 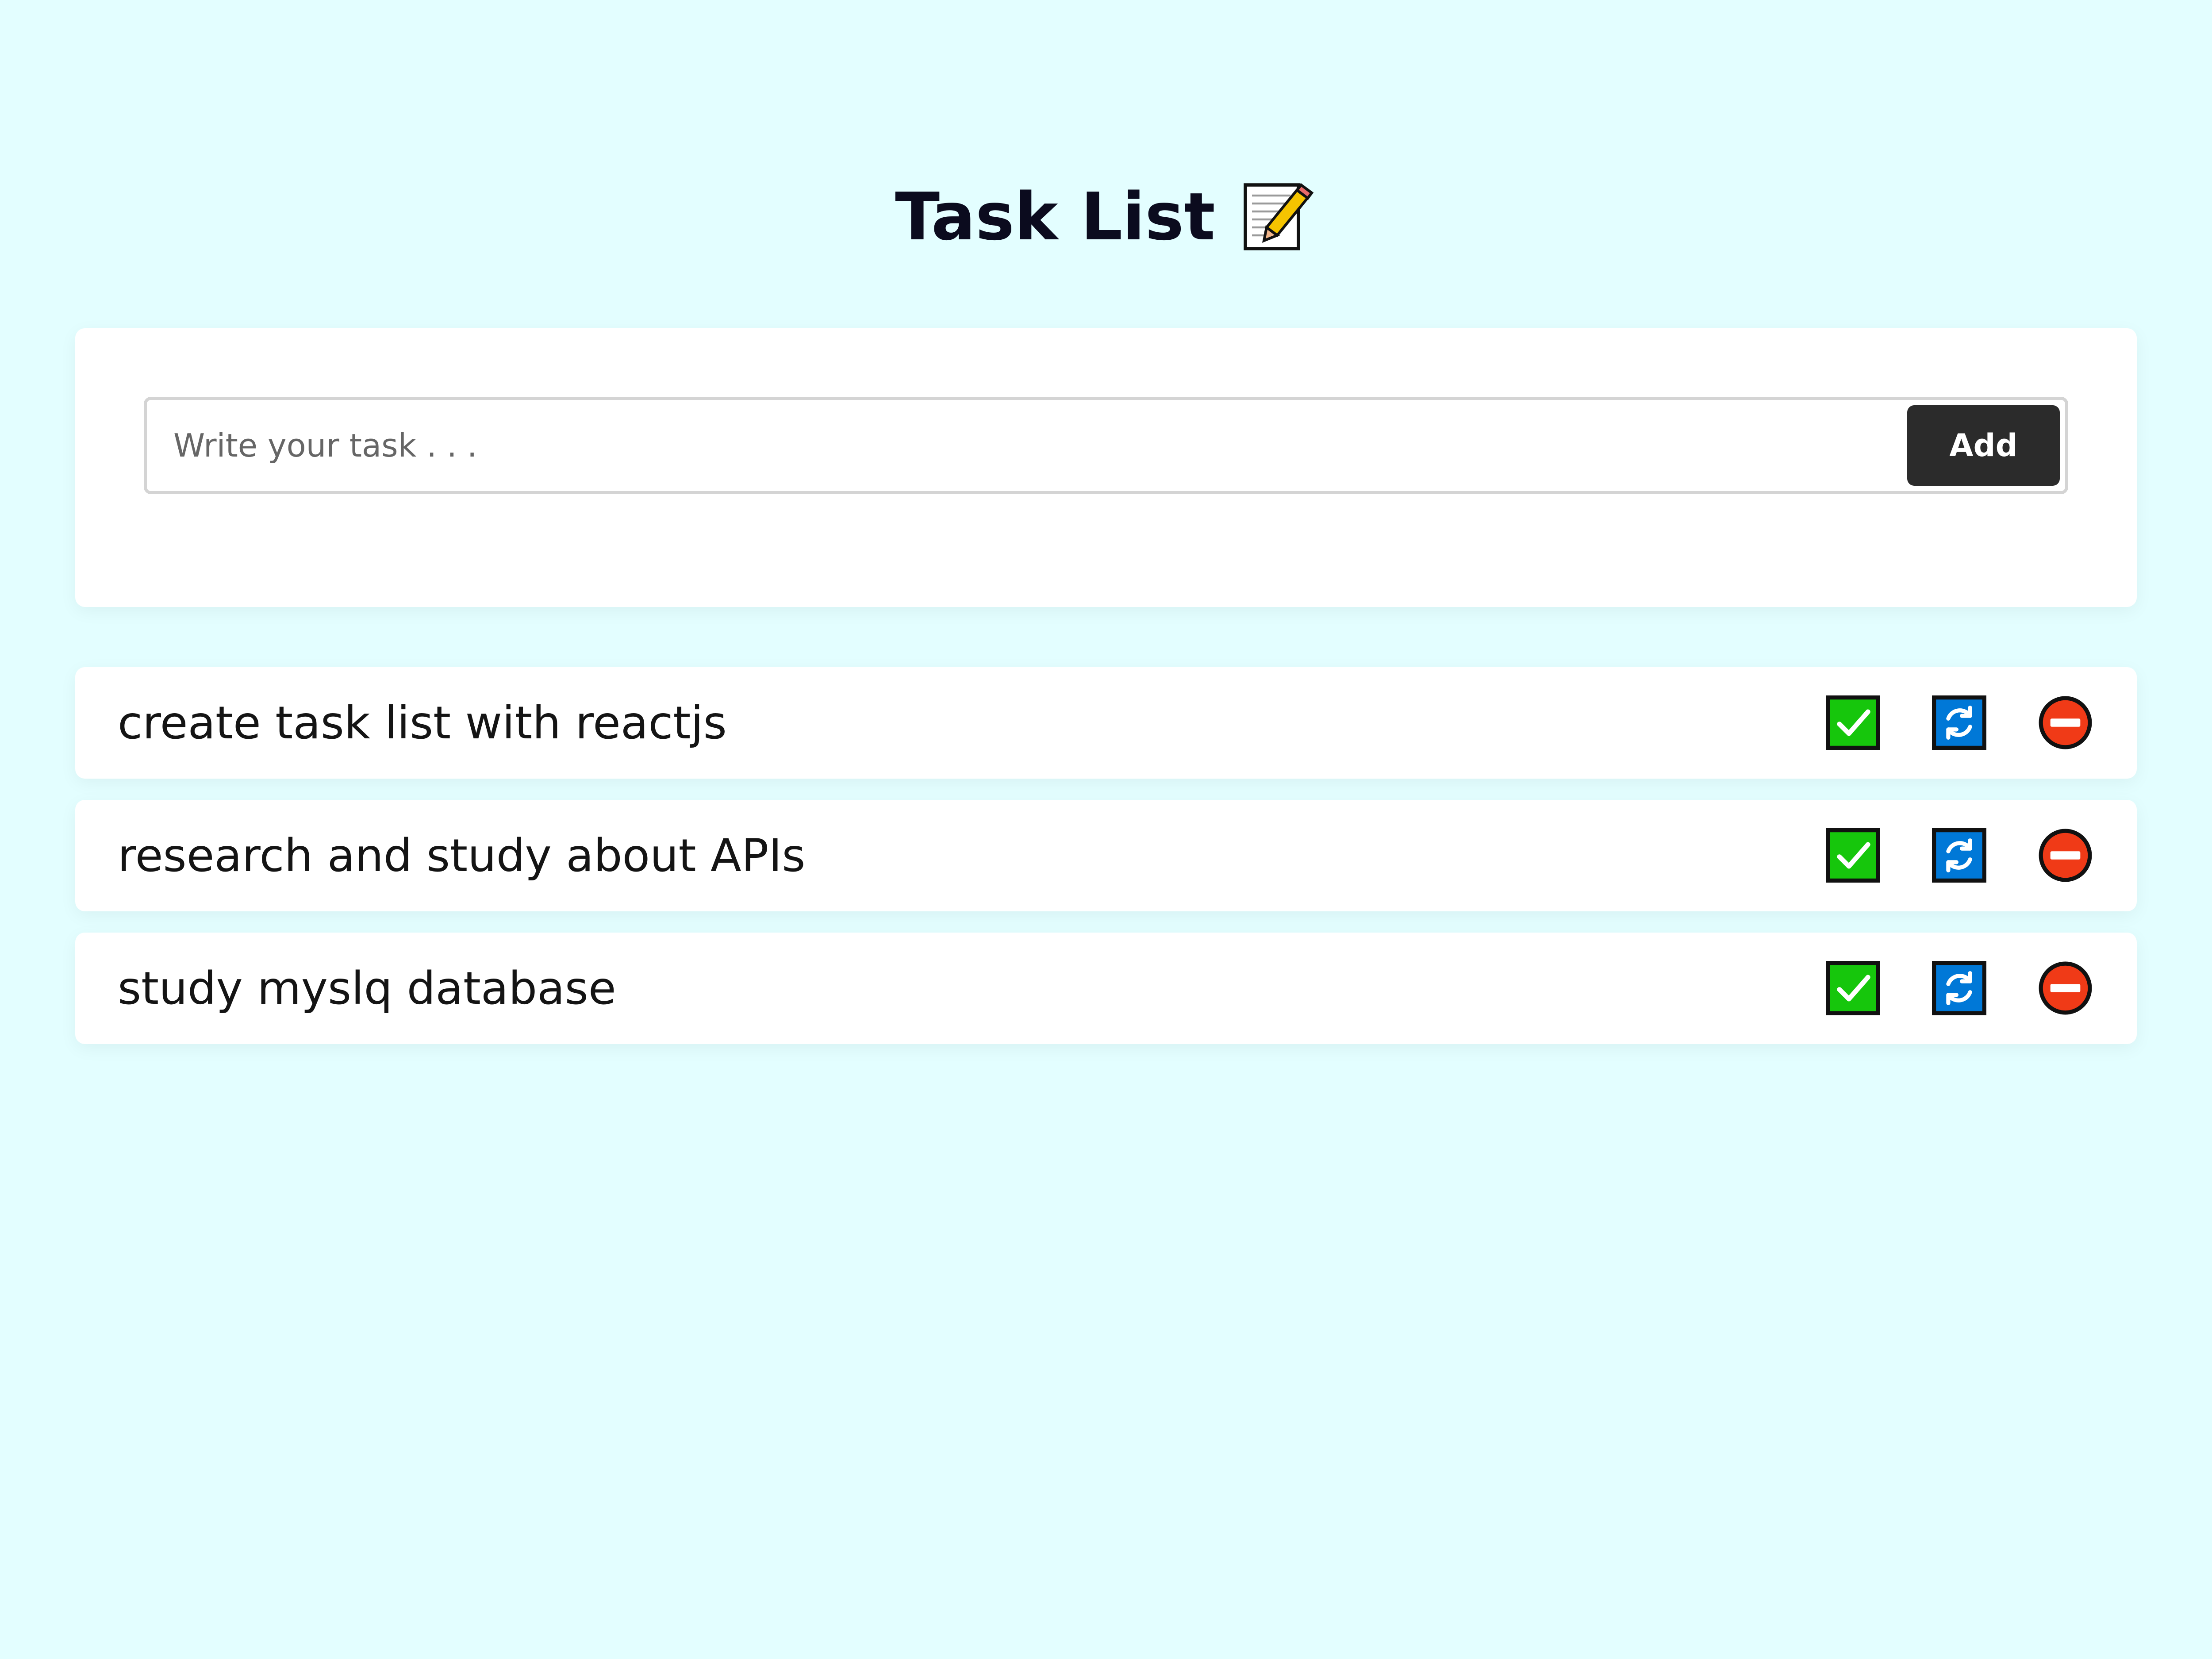 I want to click on task-item: create task list with reactjs, so click(x=1106, y=723).